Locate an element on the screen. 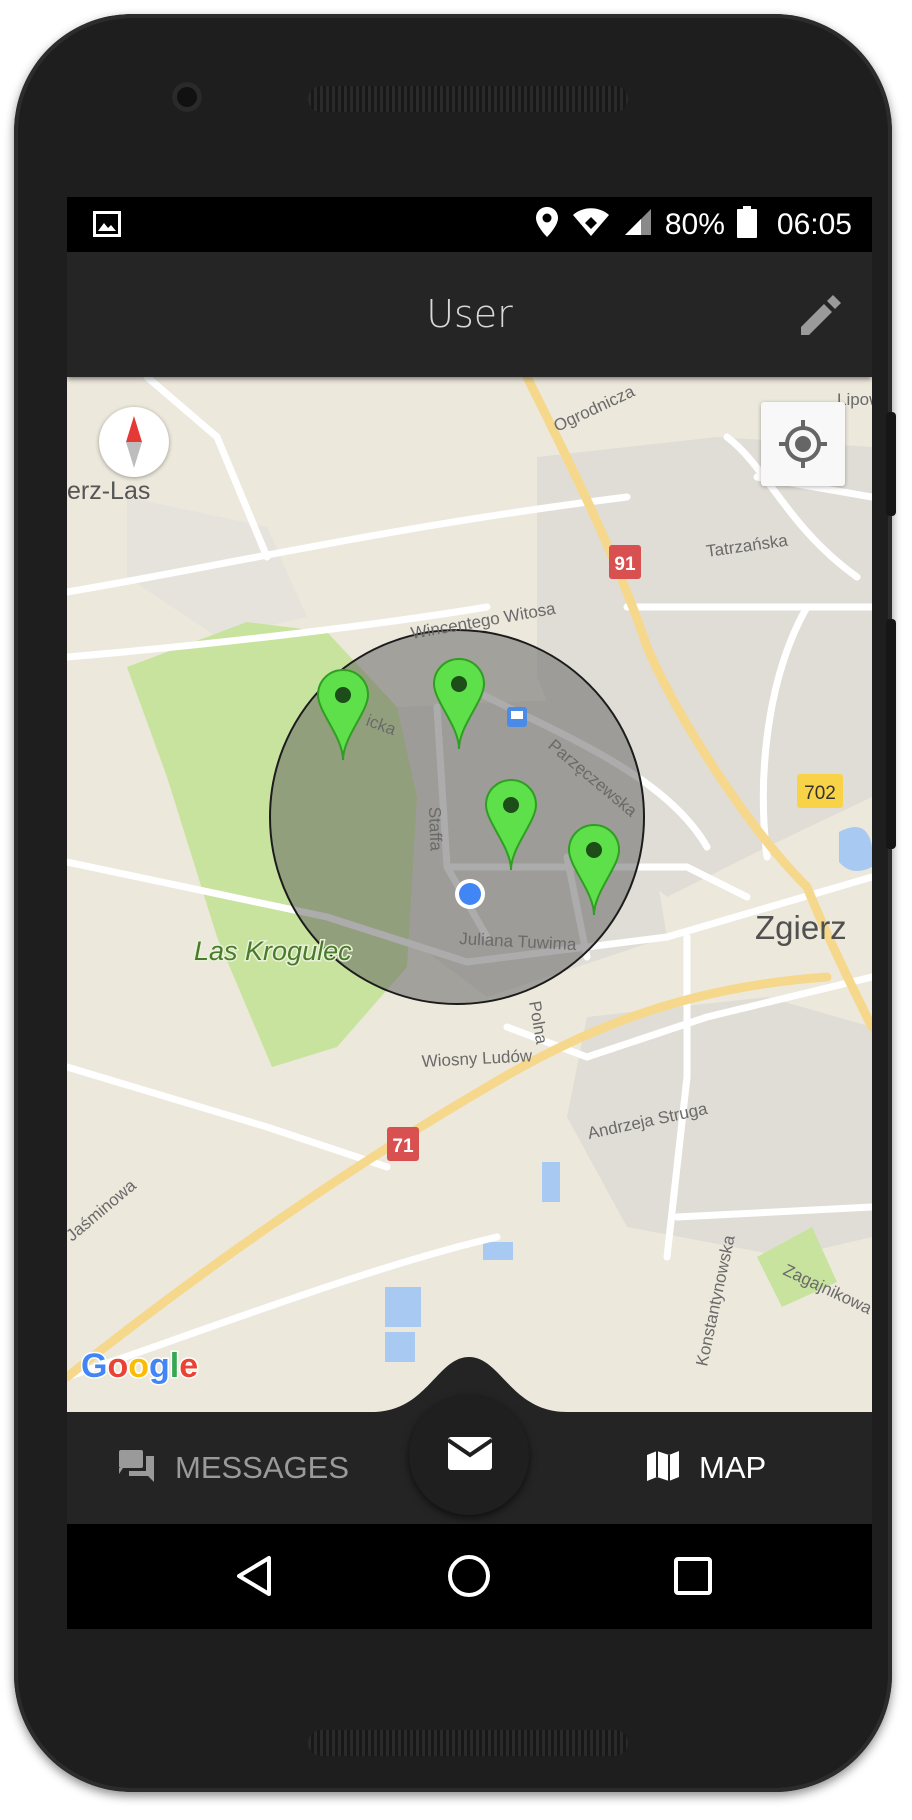 The image size is (912, 1820). recents-icon is located at coordinates (693, 1576).